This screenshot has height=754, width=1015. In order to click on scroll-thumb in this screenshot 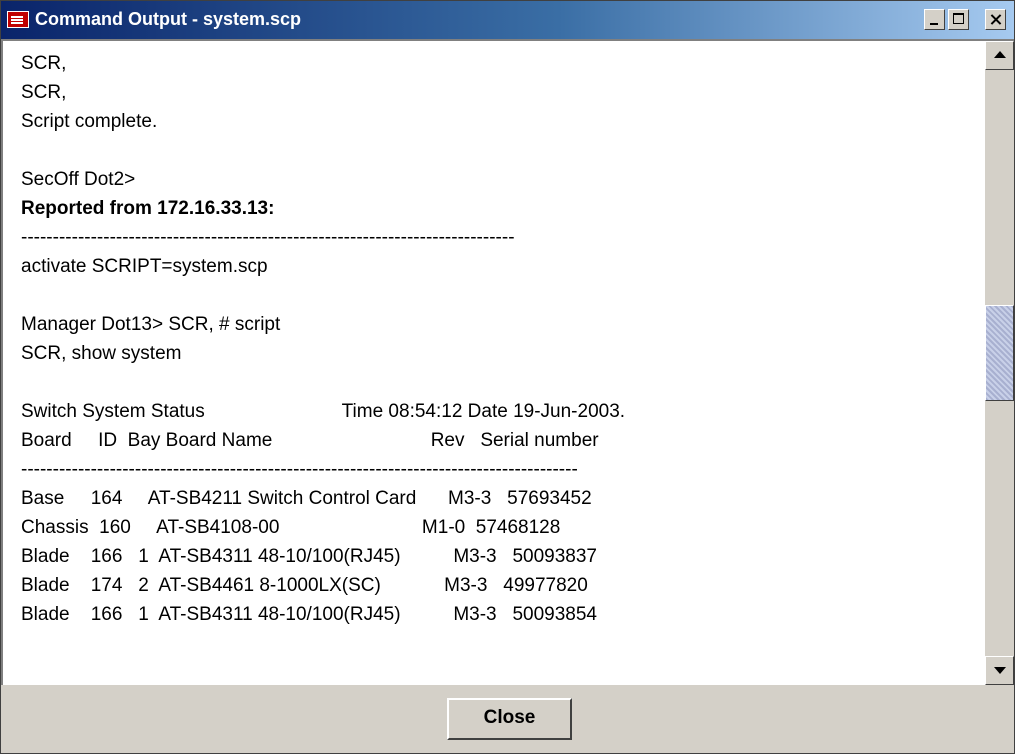, I will do `click(999, 353)`.